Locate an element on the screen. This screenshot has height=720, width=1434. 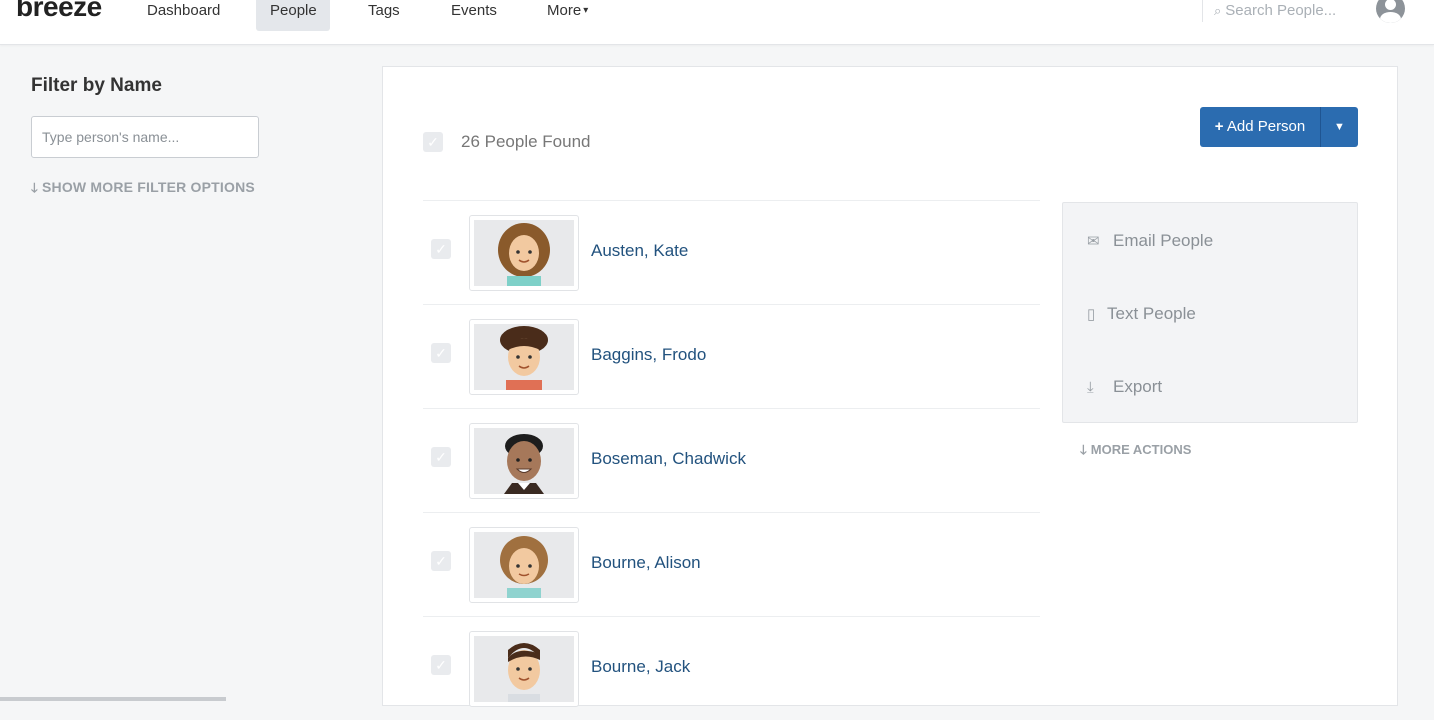
add-person-button: + Add Person is located at coordinates (1260, 127).